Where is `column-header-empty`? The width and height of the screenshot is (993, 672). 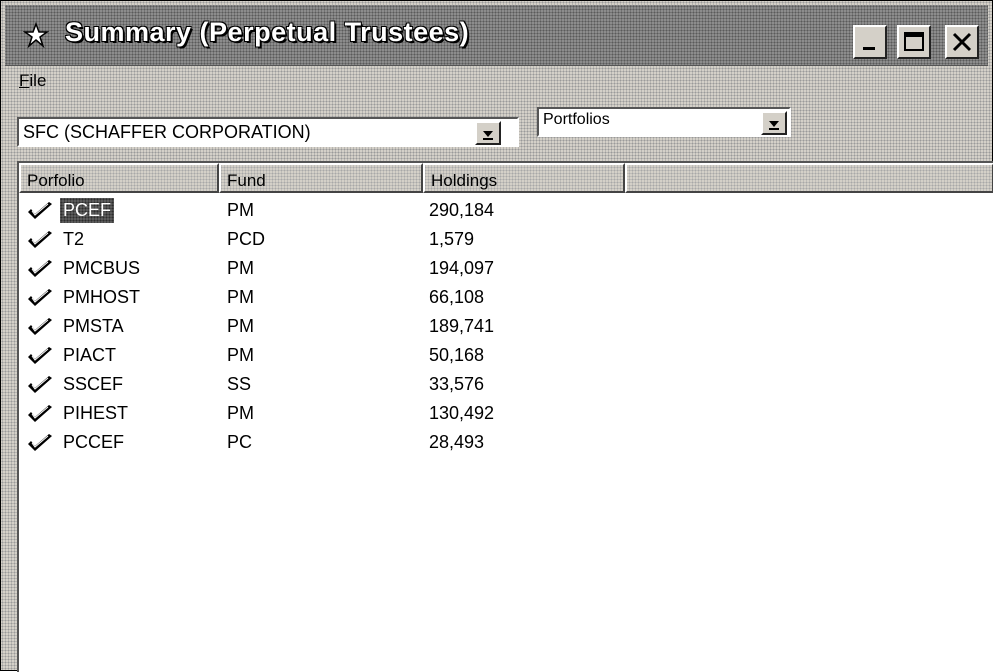 column-header-empty is located at coordinates (809, 178).